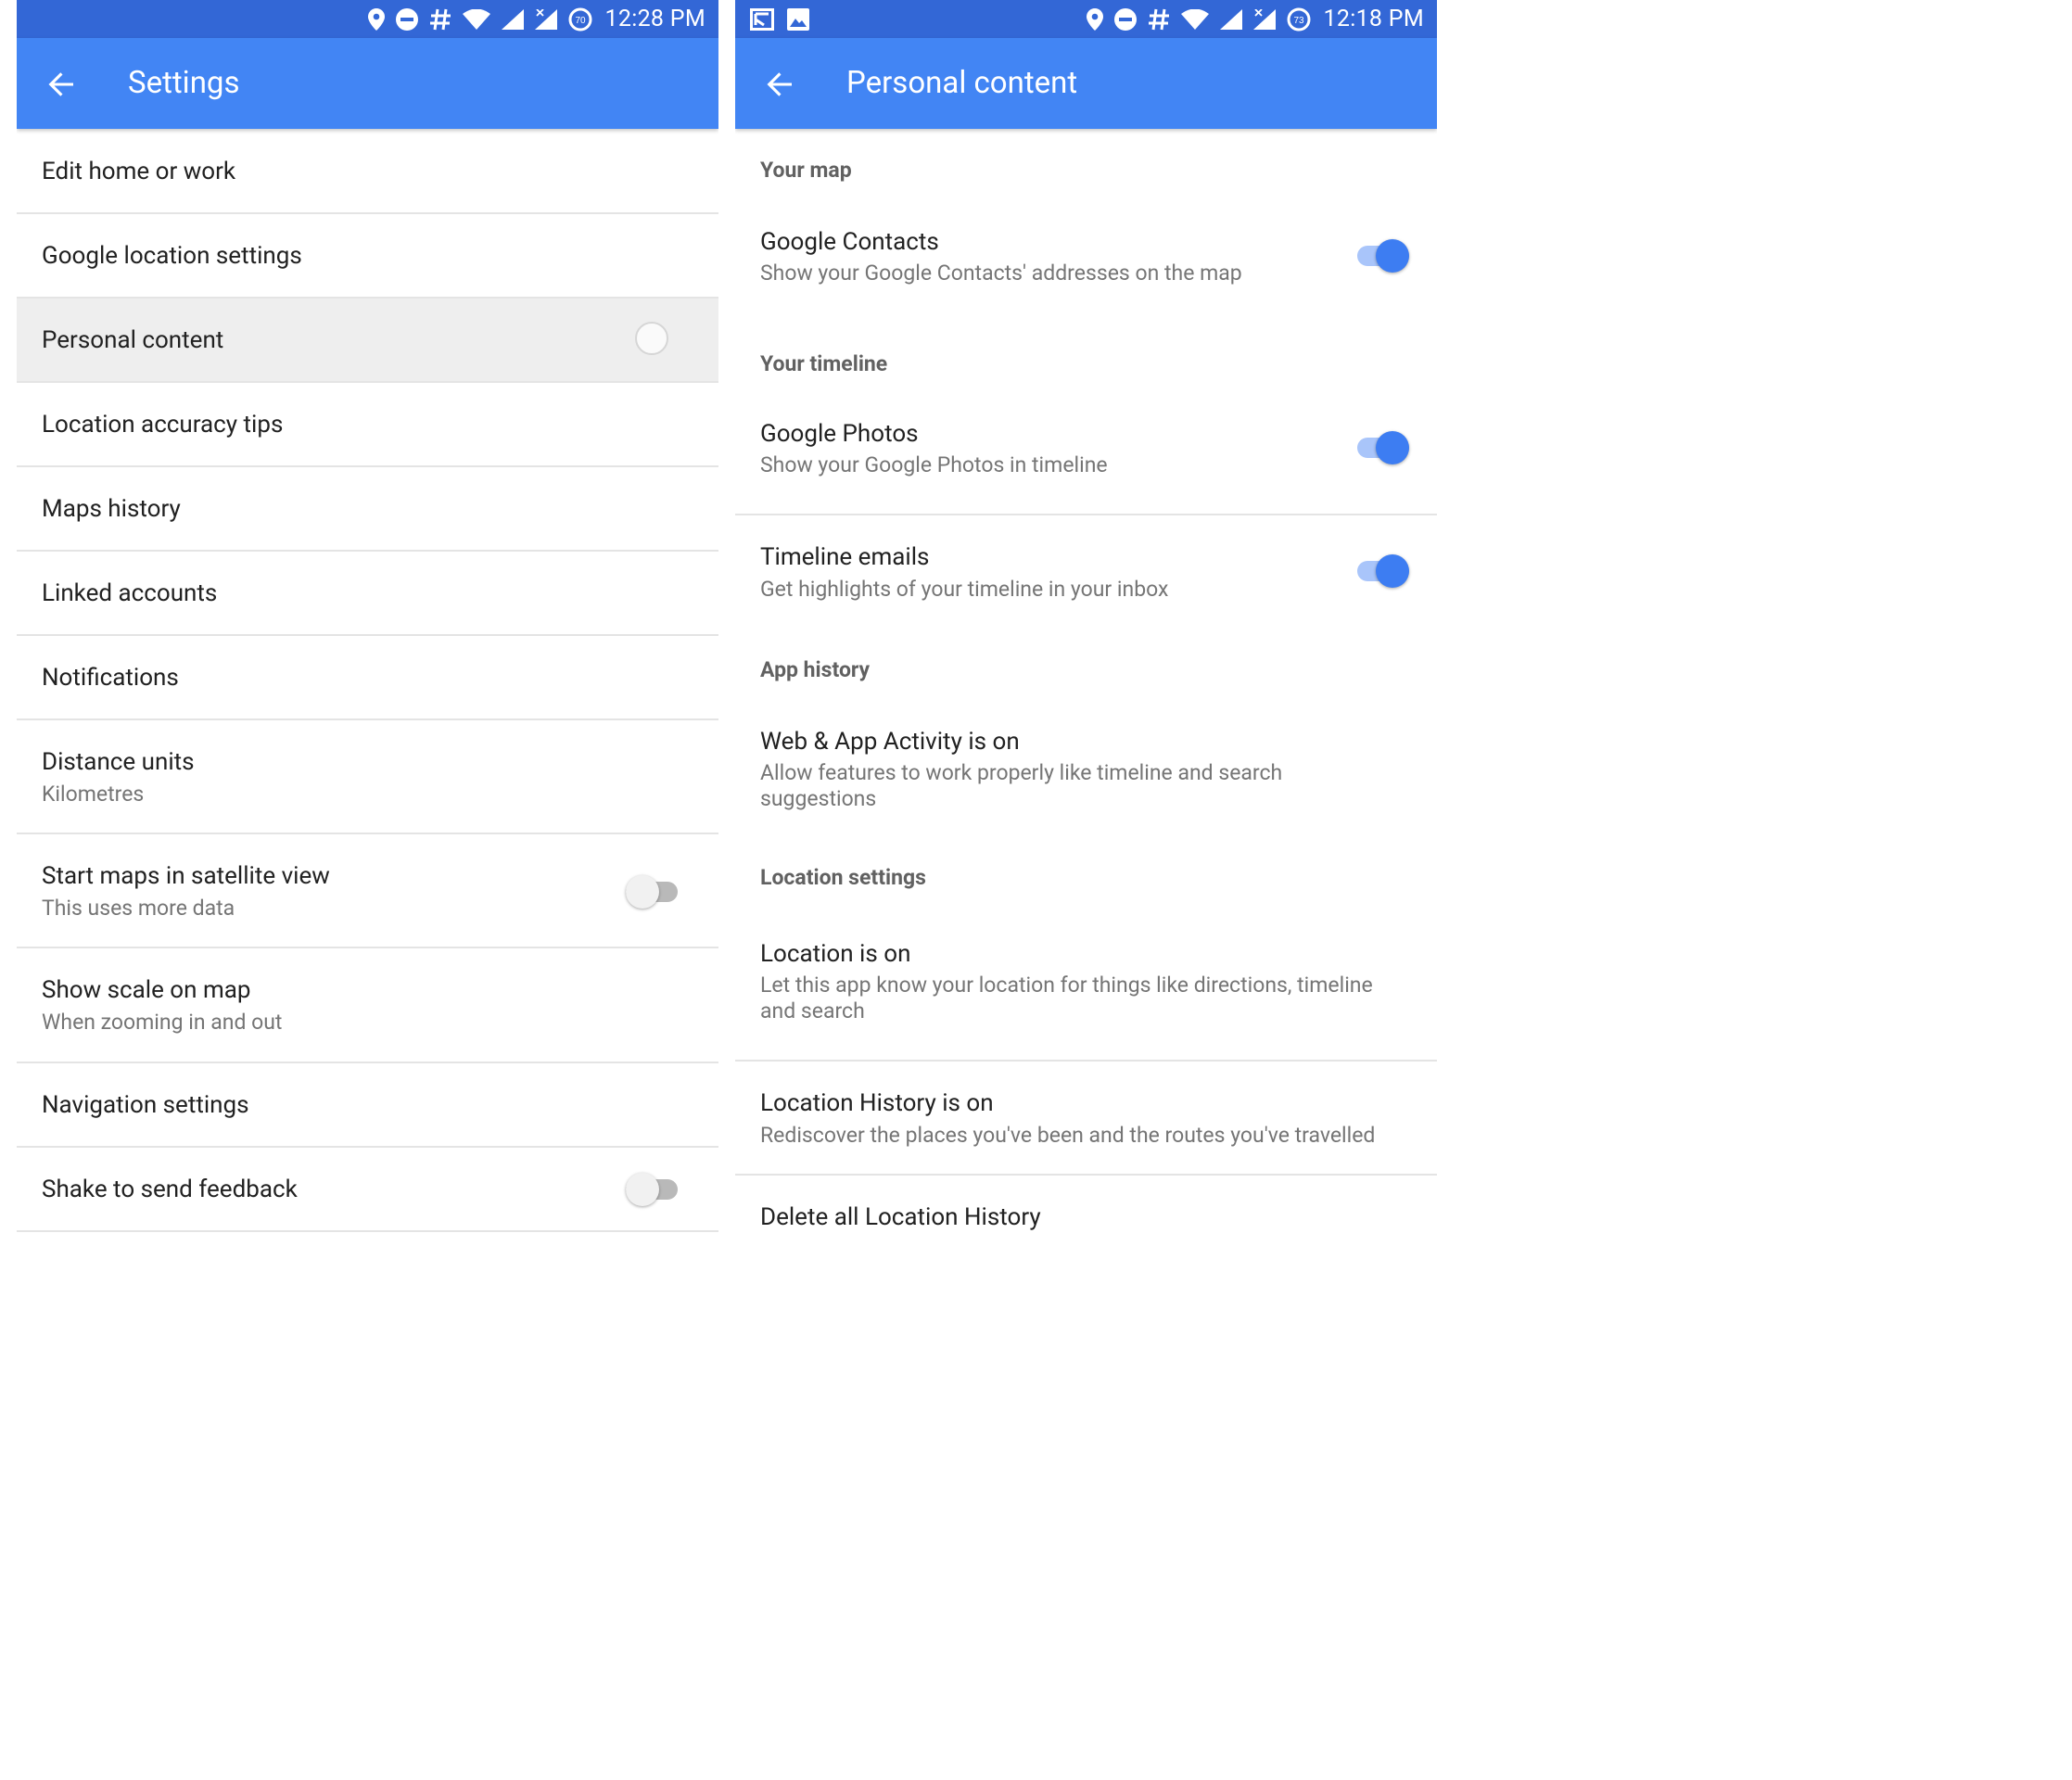 Image resolution: width=2072 pixels, height=1780 pixels. Describe the element at coordinates (368, 341) in the screenshot. I see `settings-item-personal-content: Personal content` at that location.